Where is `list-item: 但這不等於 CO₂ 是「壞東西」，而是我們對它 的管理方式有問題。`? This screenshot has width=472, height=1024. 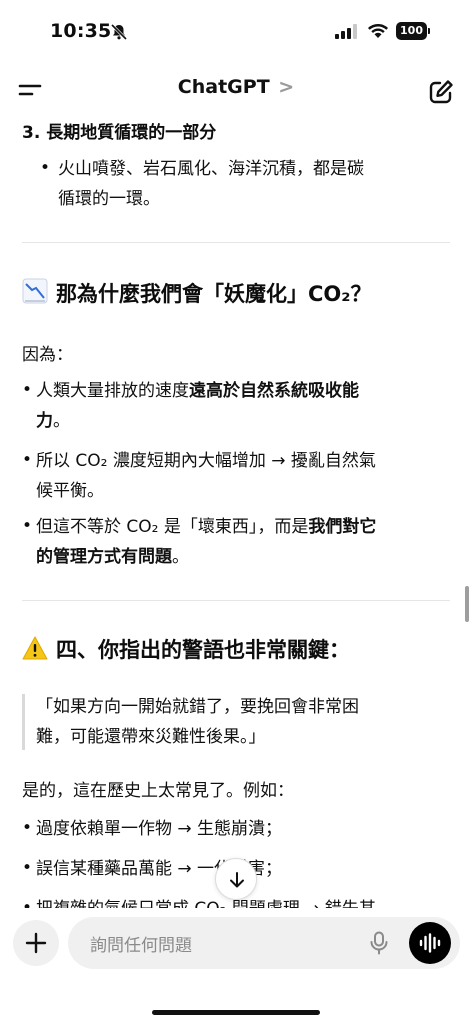
list-item: 但這不等於 CO₂ 是「壞東西」，而是我們對它 的管理方式有問題。 is located at coordinates (206, 542).